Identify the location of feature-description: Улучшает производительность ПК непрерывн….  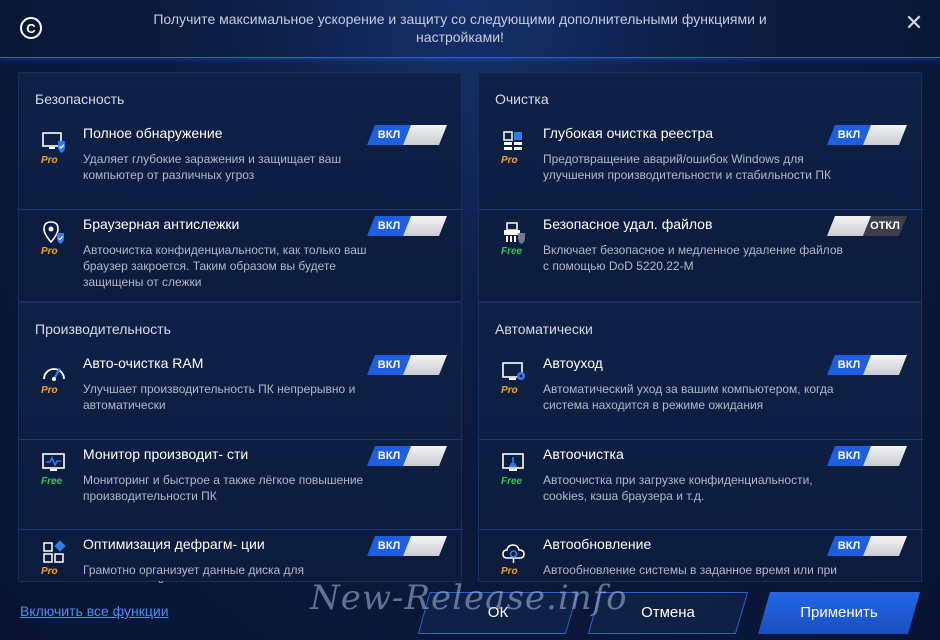
(219, 397).